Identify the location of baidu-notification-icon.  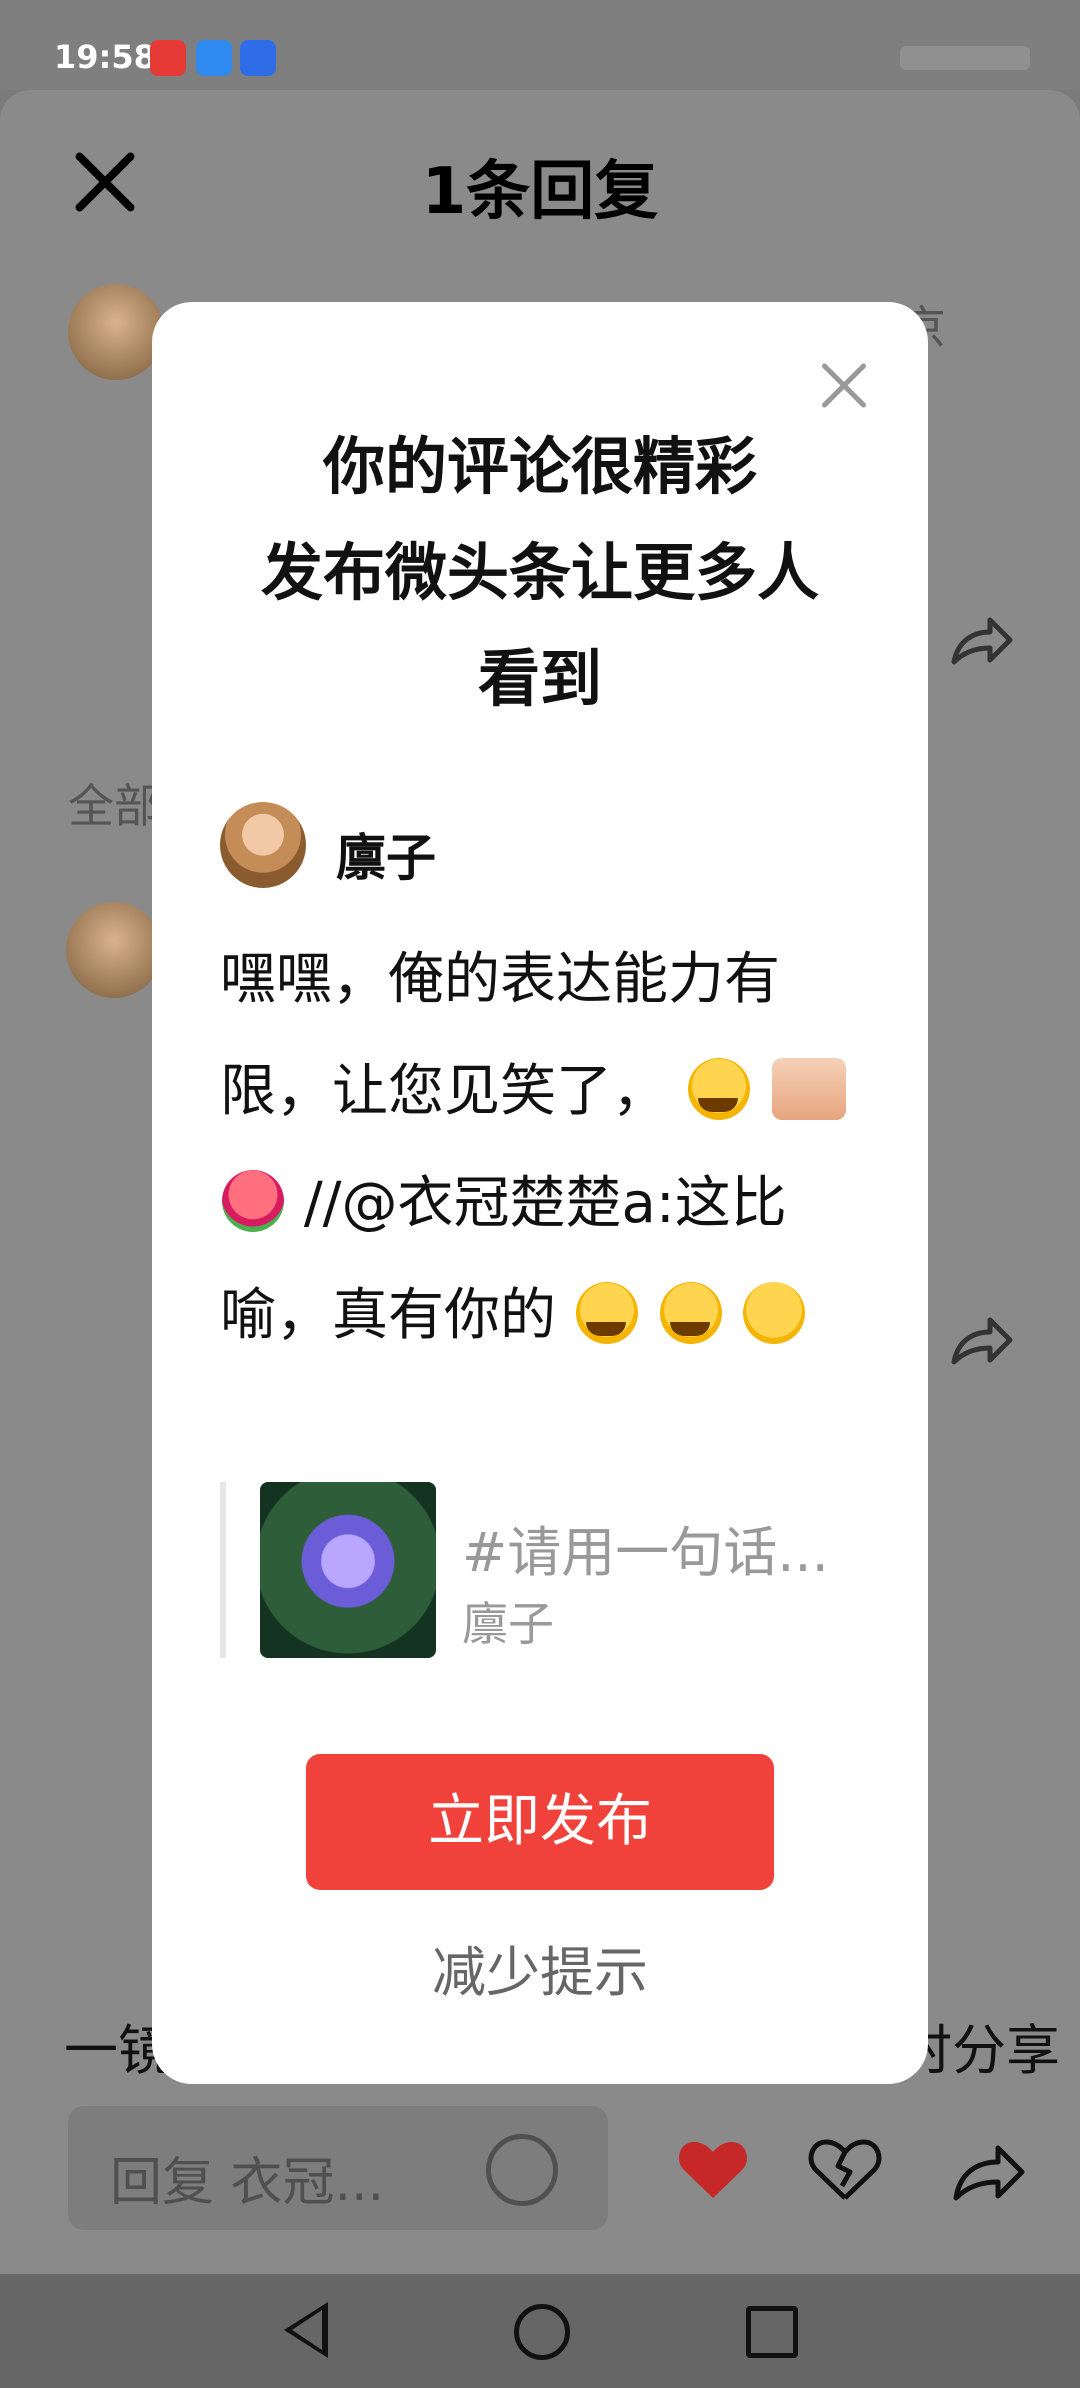
(258, 58).